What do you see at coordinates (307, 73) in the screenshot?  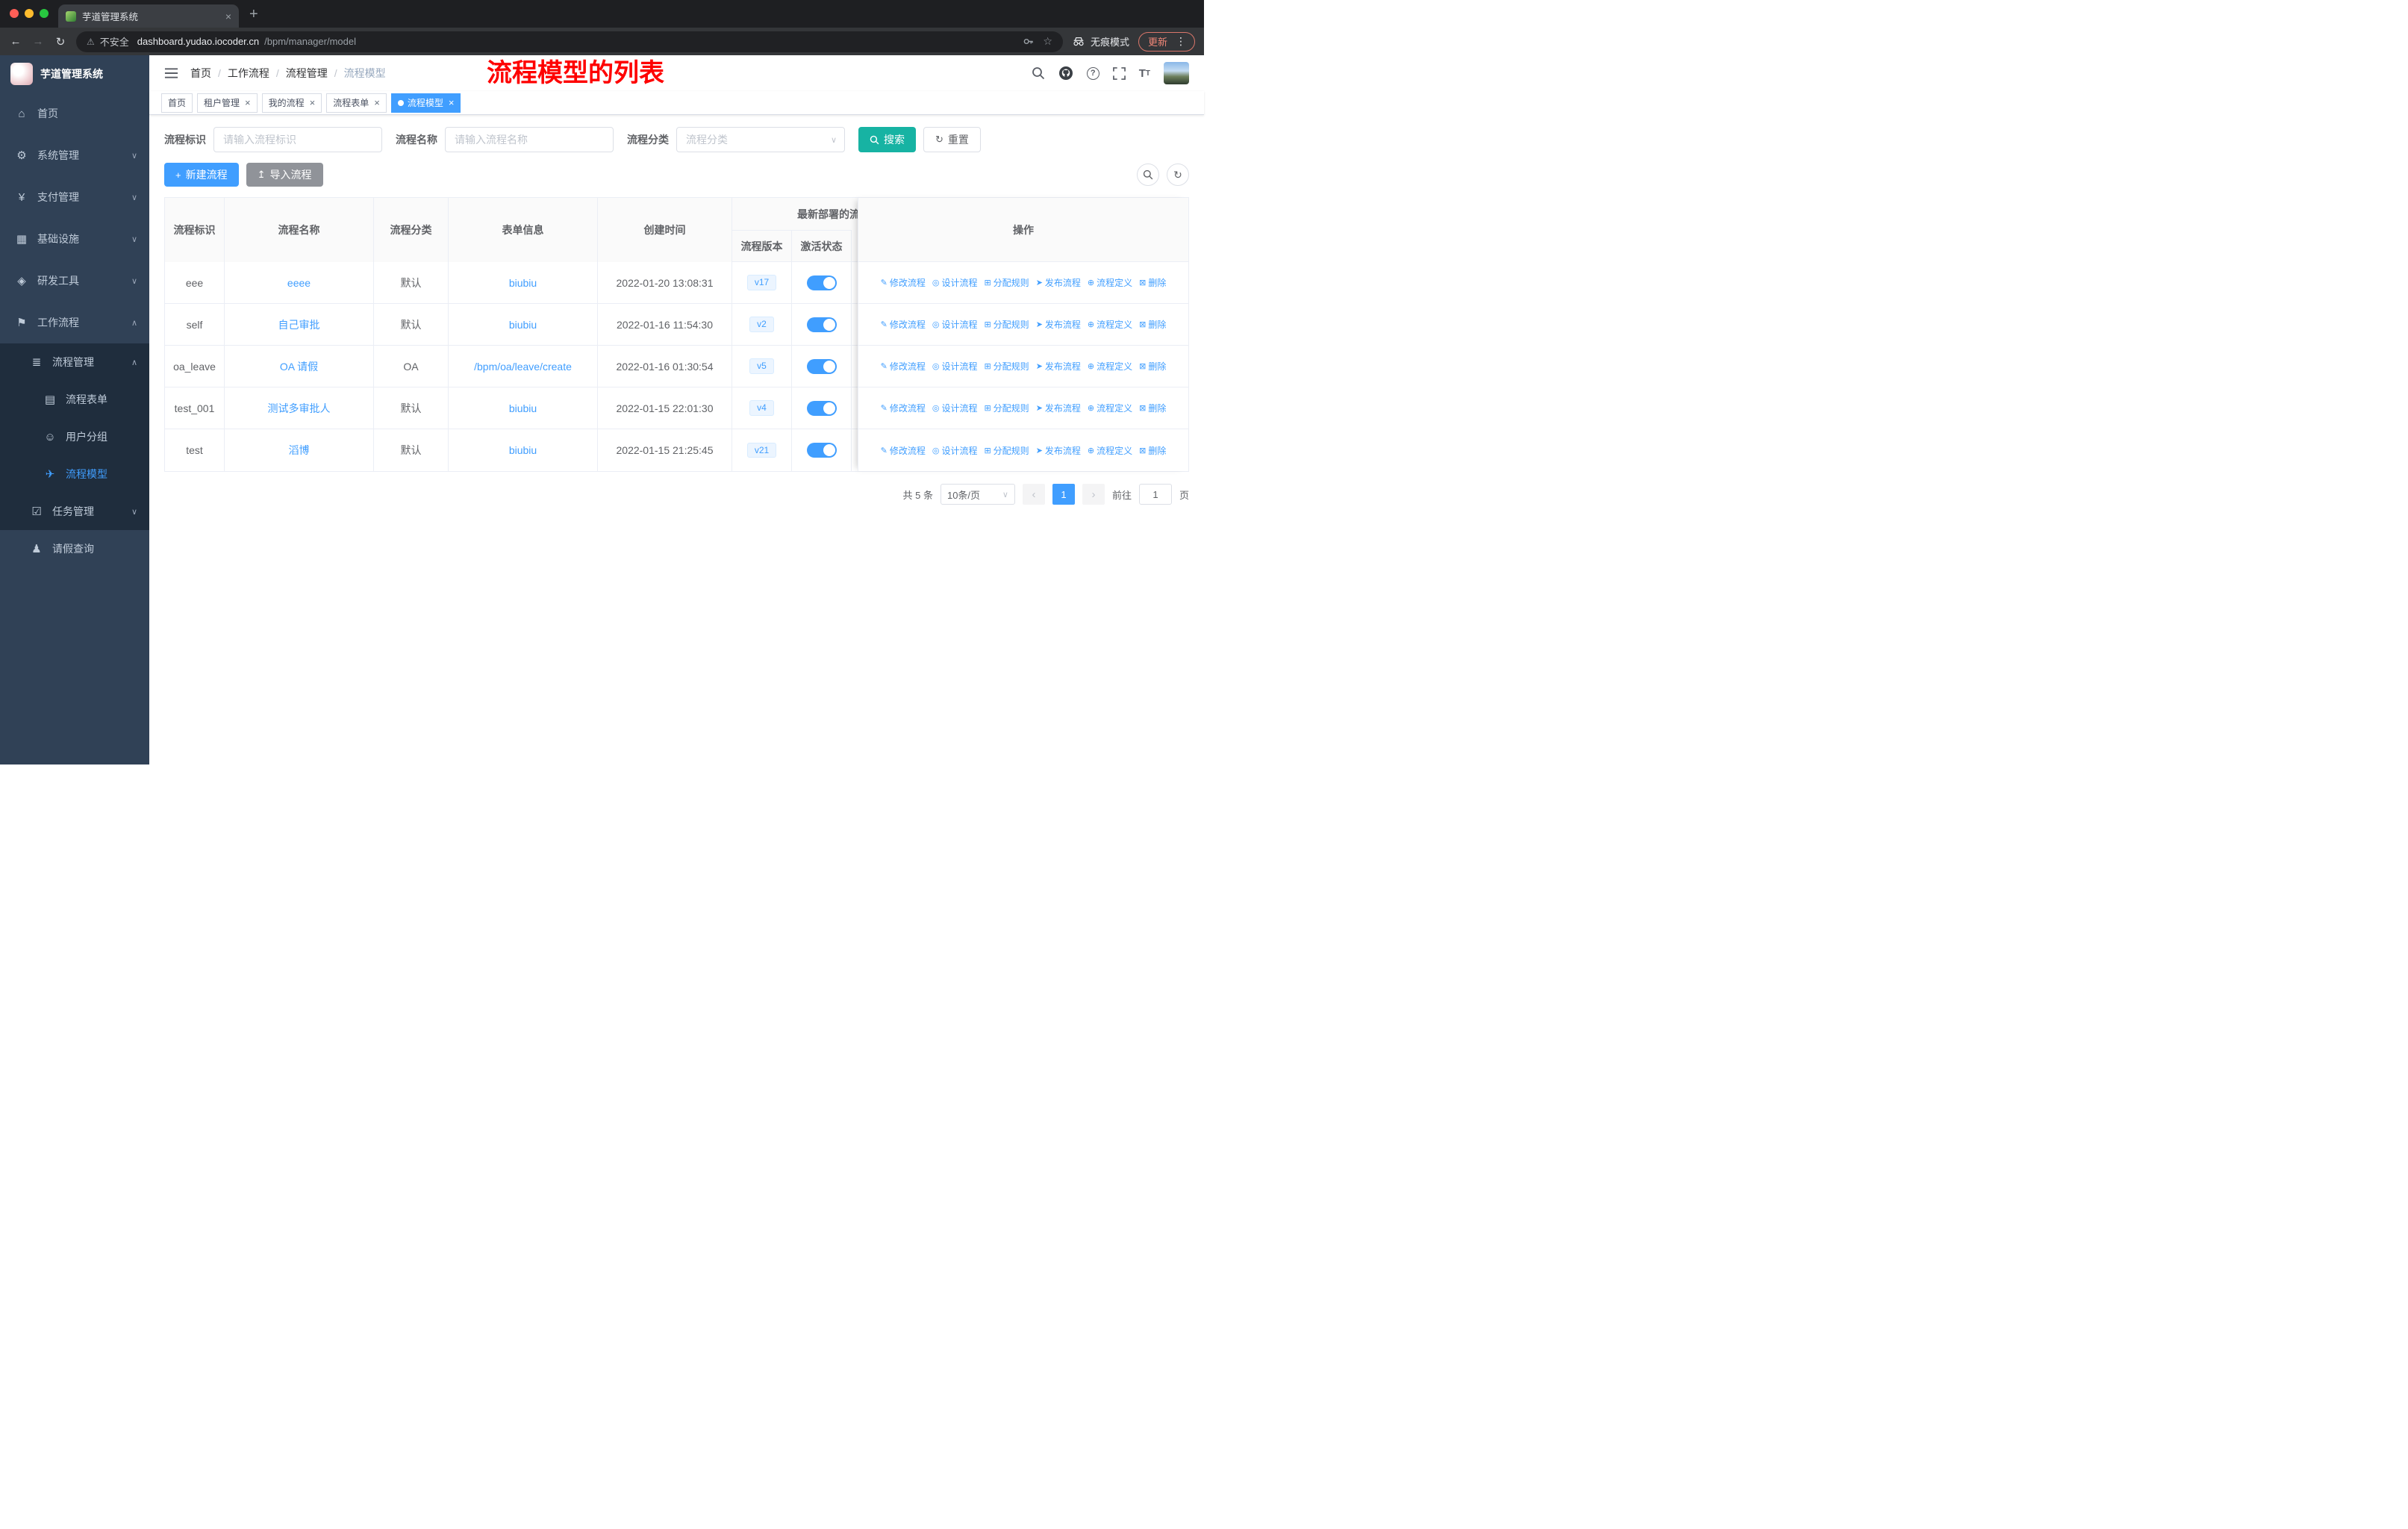 I see `breadcrumb-process-management: 流程管理` at bounding box center [307, 73].